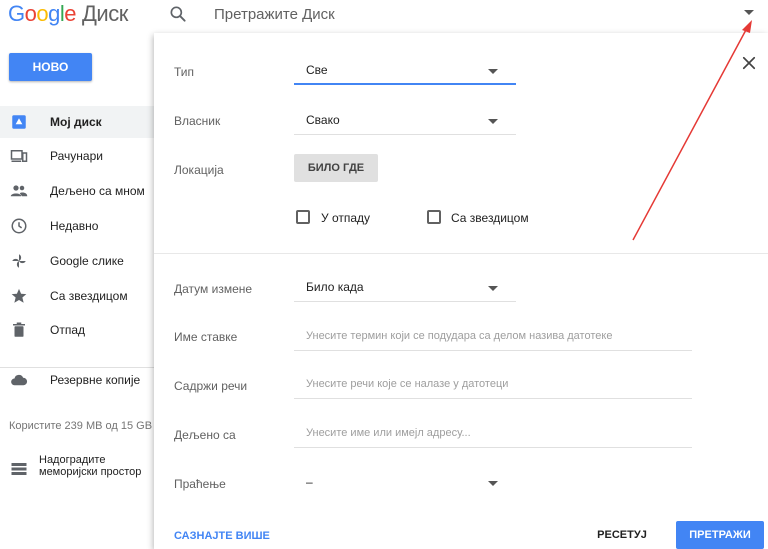 The width and height of the screenshot is (768, 549). Describe the element at coordinates (622, 535) in the screenshot. I see `reset-button: РЕСЕТУЈ` at that location.